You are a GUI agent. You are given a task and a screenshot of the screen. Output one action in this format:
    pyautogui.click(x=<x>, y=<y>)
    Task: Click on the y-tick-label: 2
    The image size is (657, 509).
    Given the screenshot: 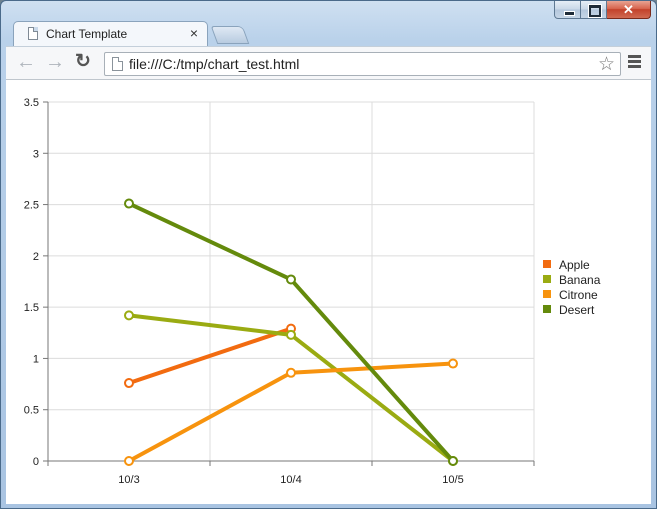 What is the action you would take?
    pyautogui.click(x=36, y=257)
    